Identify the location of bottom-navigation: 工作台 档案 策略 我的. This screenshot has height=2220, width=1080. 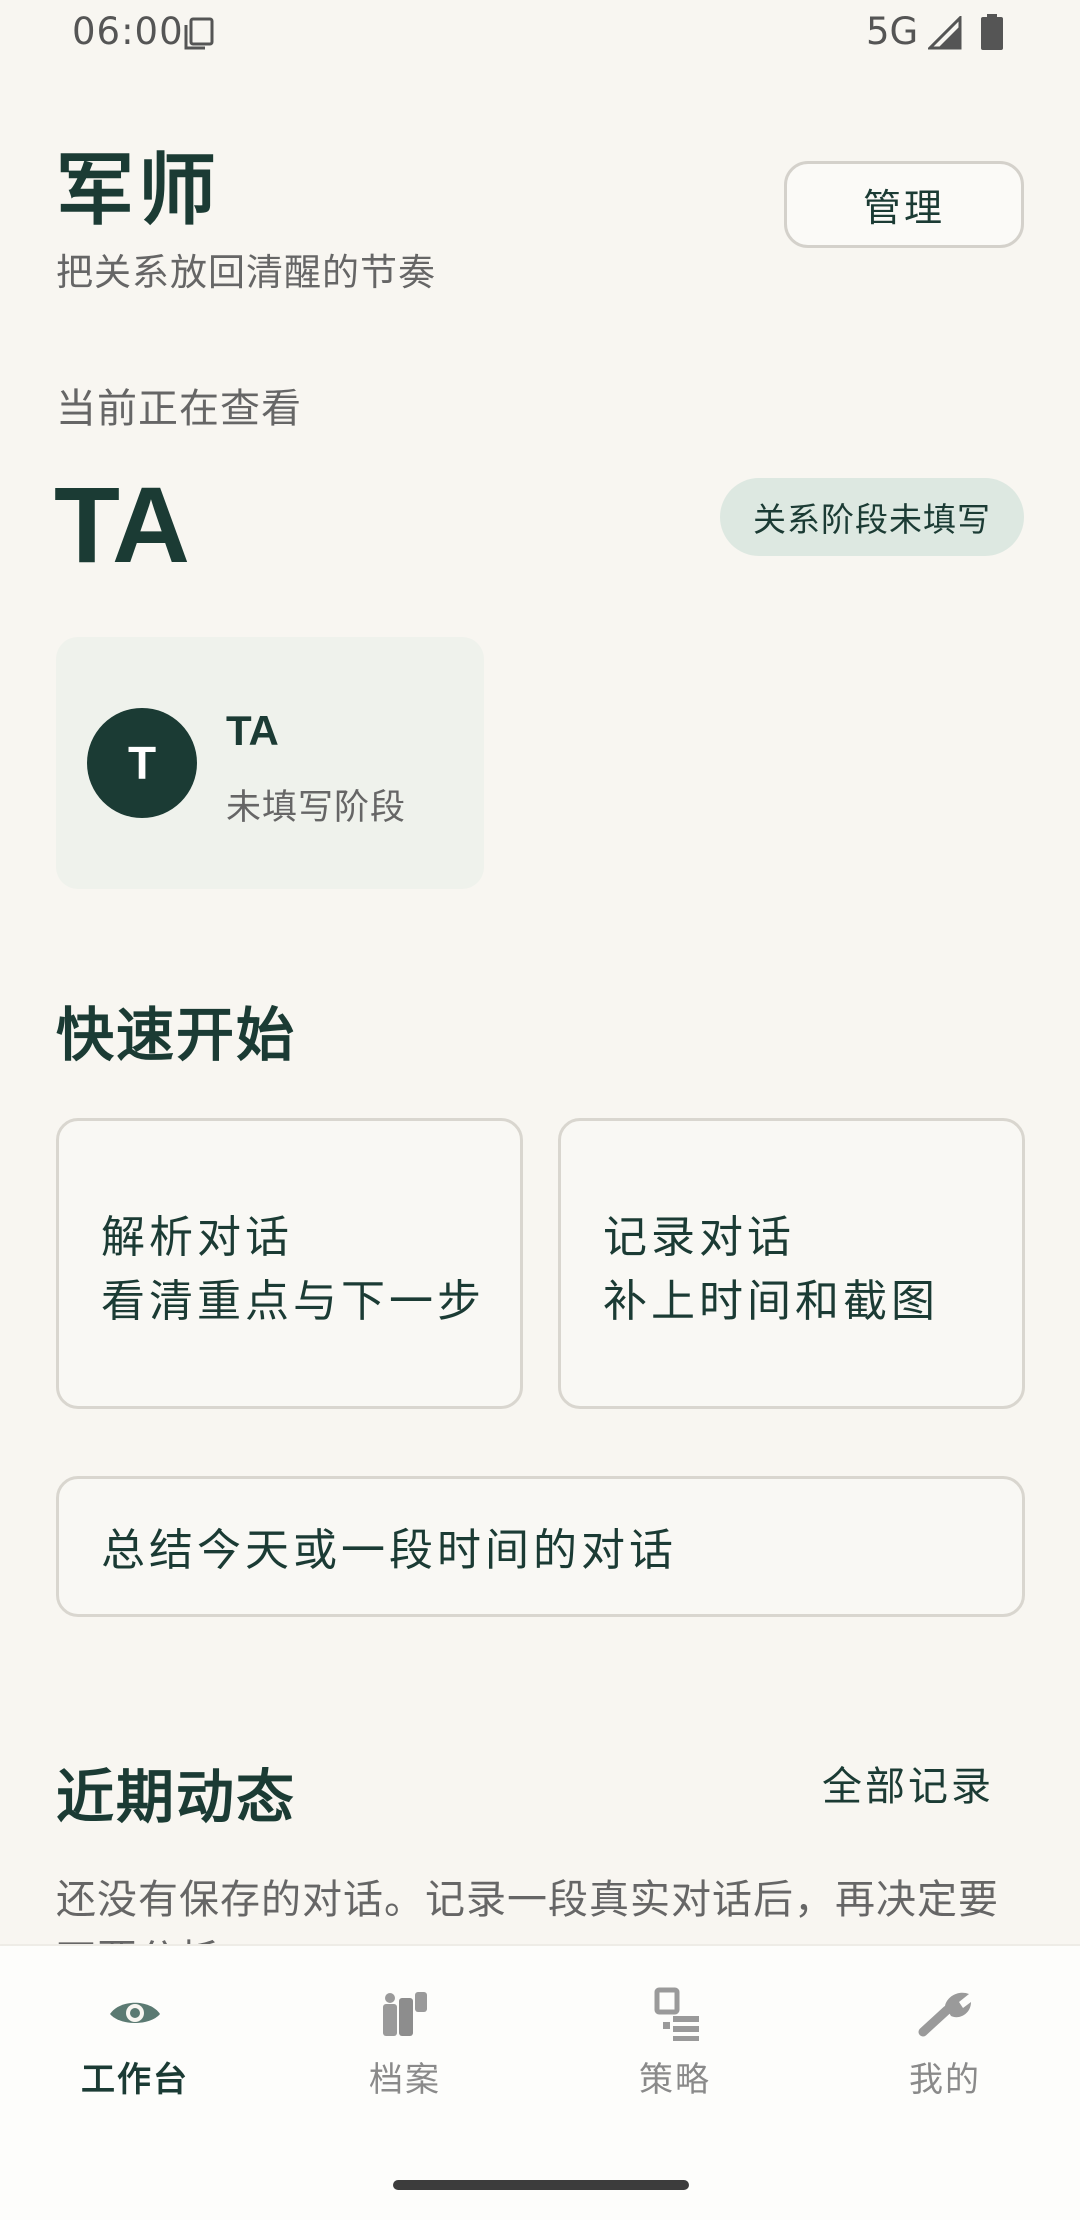
(540, 2082).